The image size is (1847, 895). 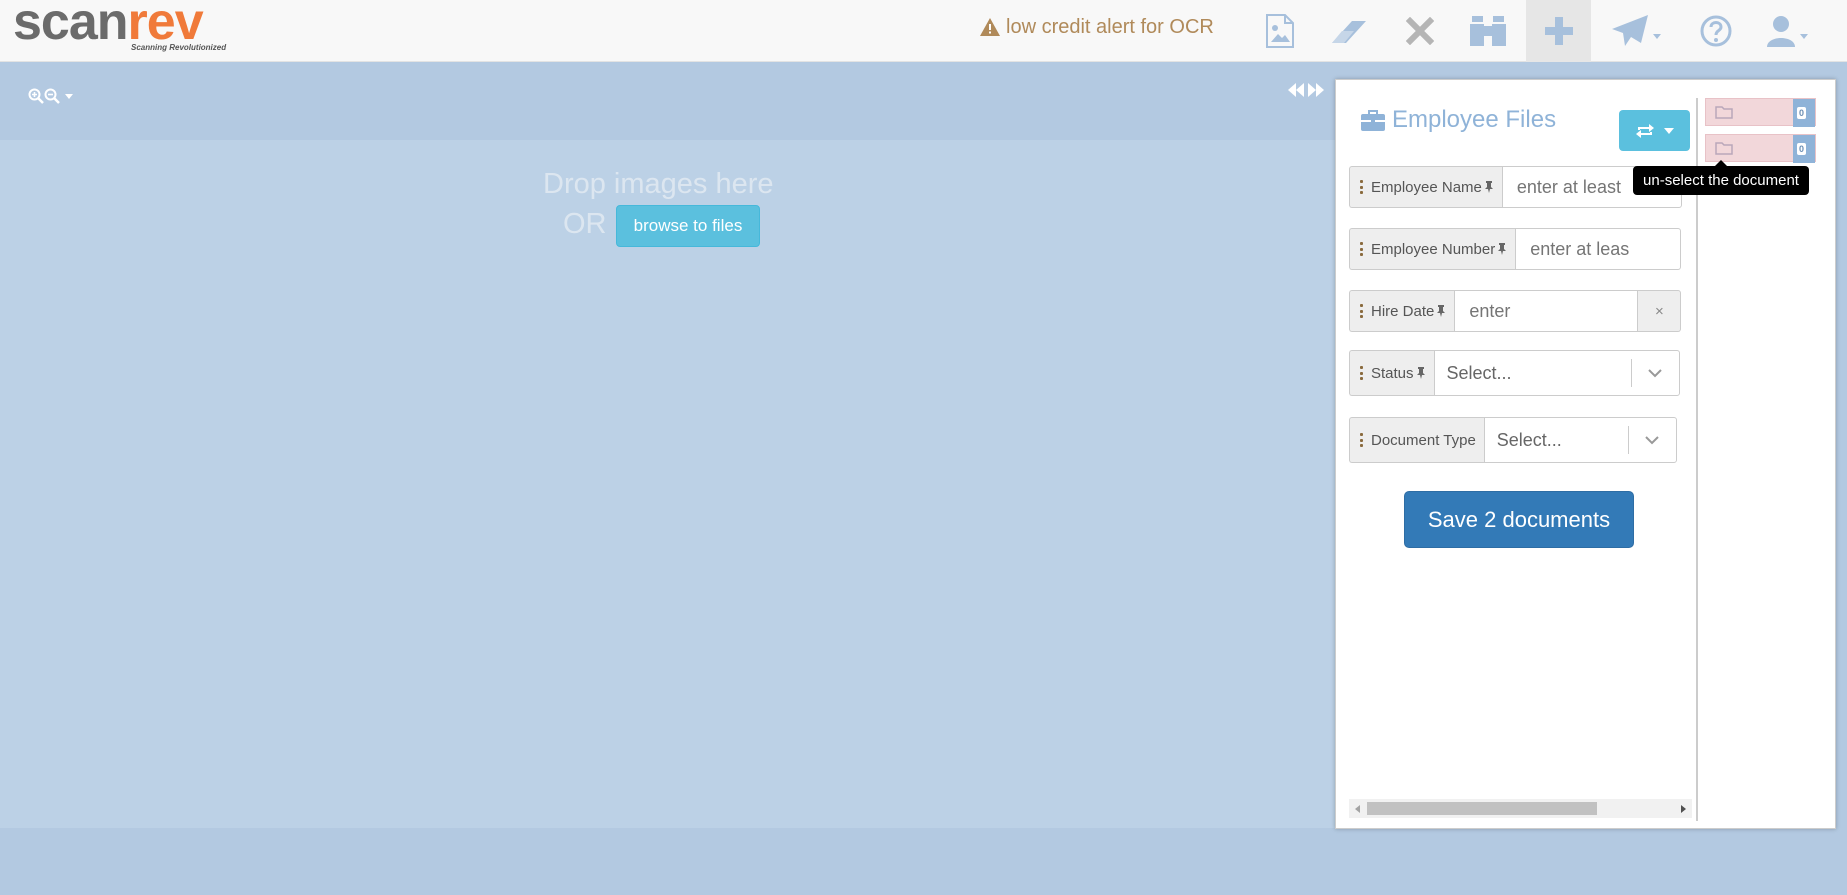 I want to click on plus-icon, so click(x=1558, y=31).